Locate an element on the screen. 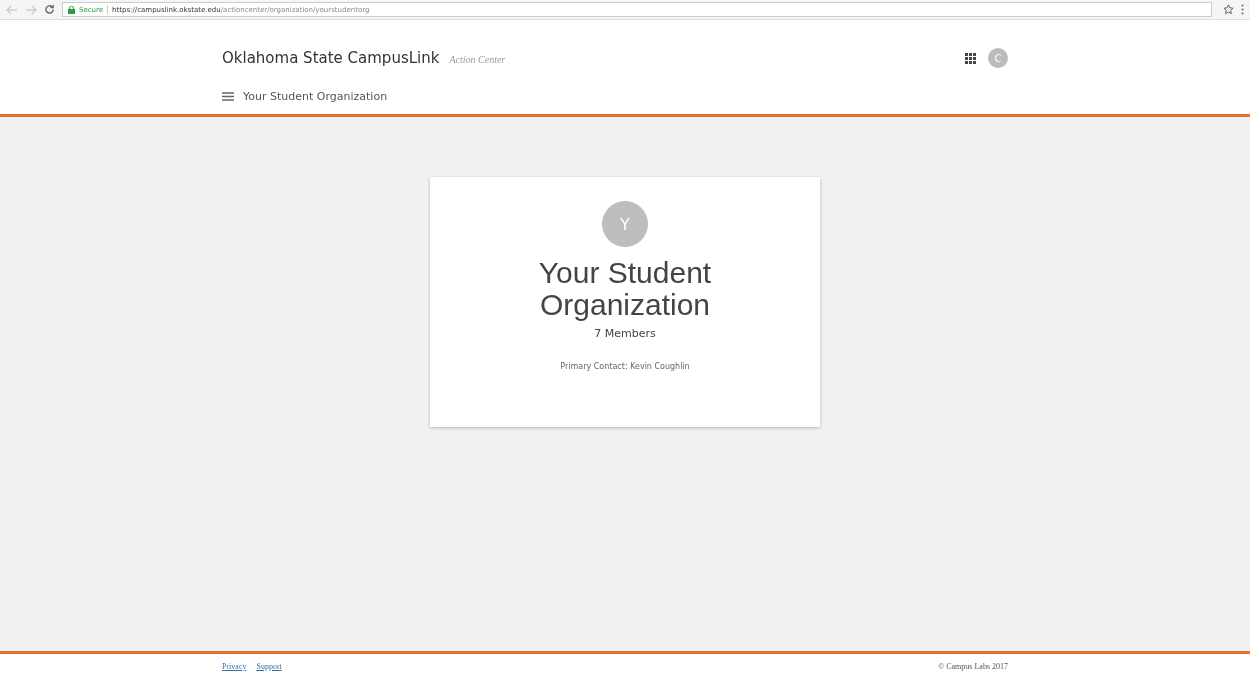 The width and height of the screenshot is (1250, 679). apps-grid-icon is located at coordinates (970, 58).